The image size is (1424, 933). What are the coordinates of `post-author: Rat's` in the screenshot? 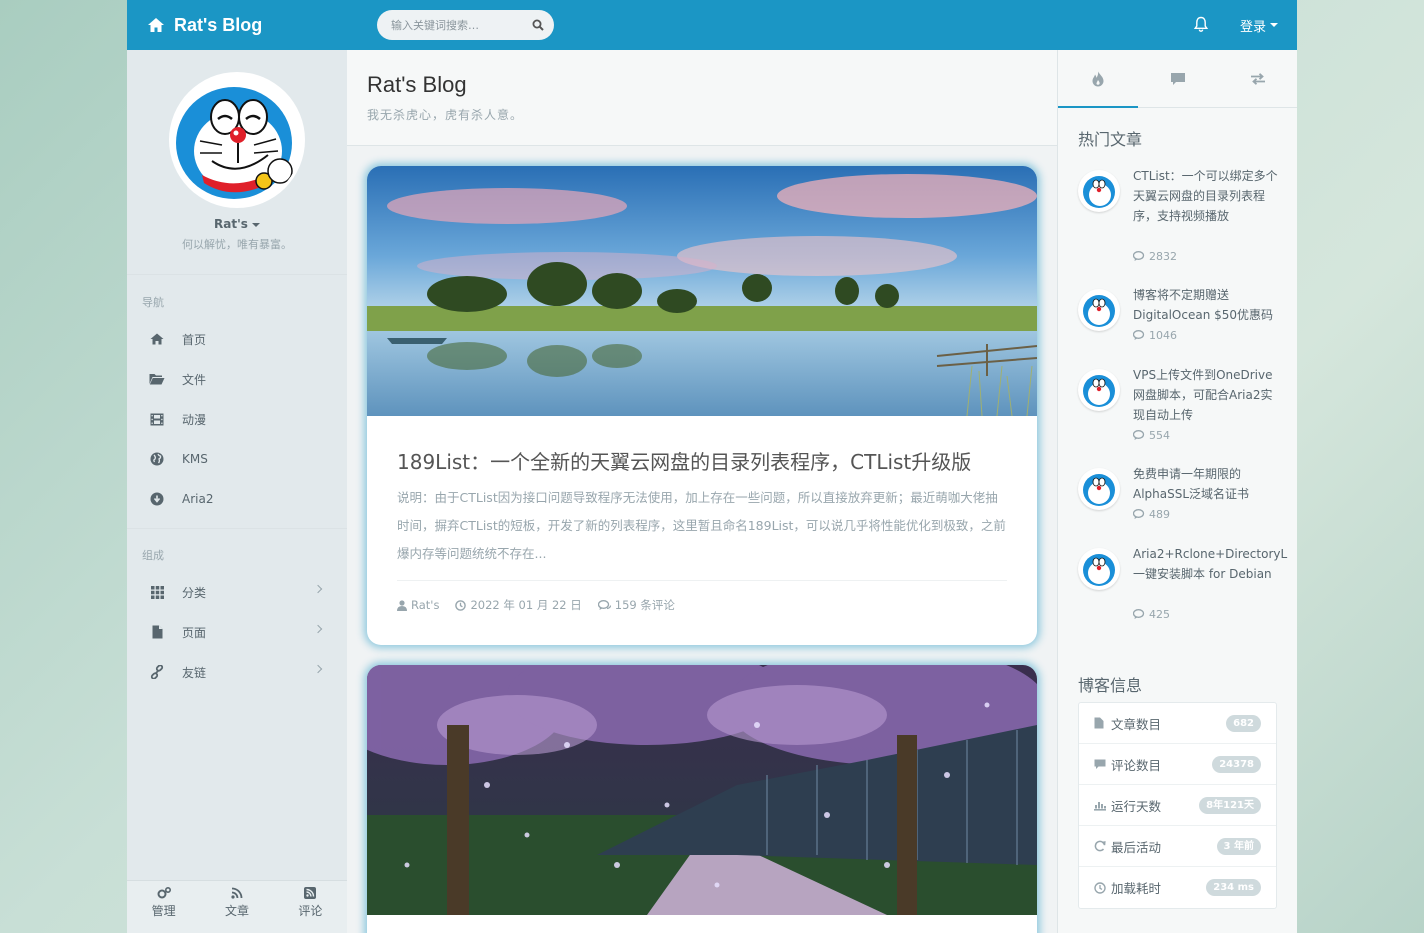 It's located at (418, 605).